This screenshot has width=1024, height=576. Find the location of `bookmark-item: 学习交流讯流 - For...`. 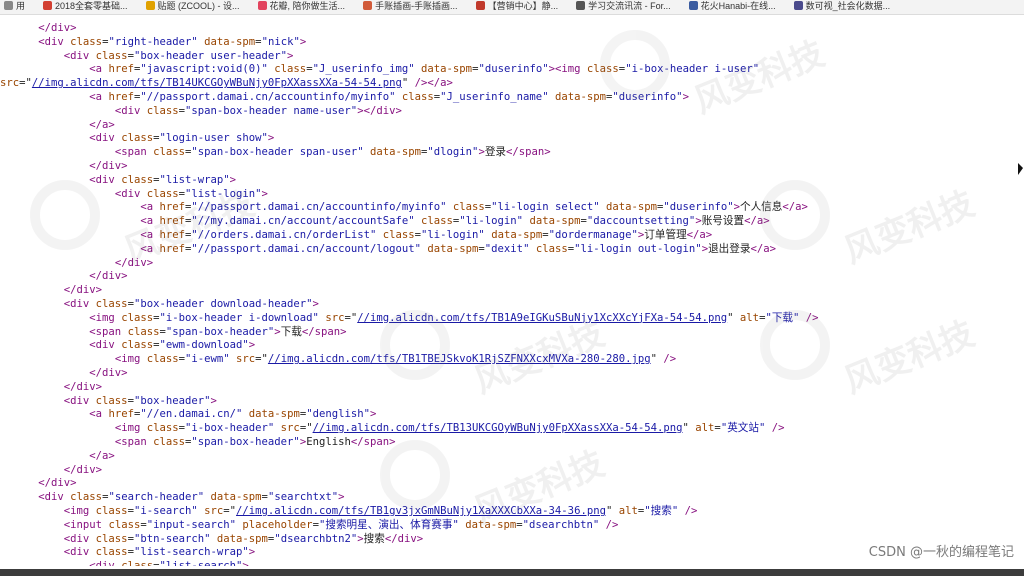

bookmark-item: 学习交流讯流 - For... is located at coordinates (628, 6).